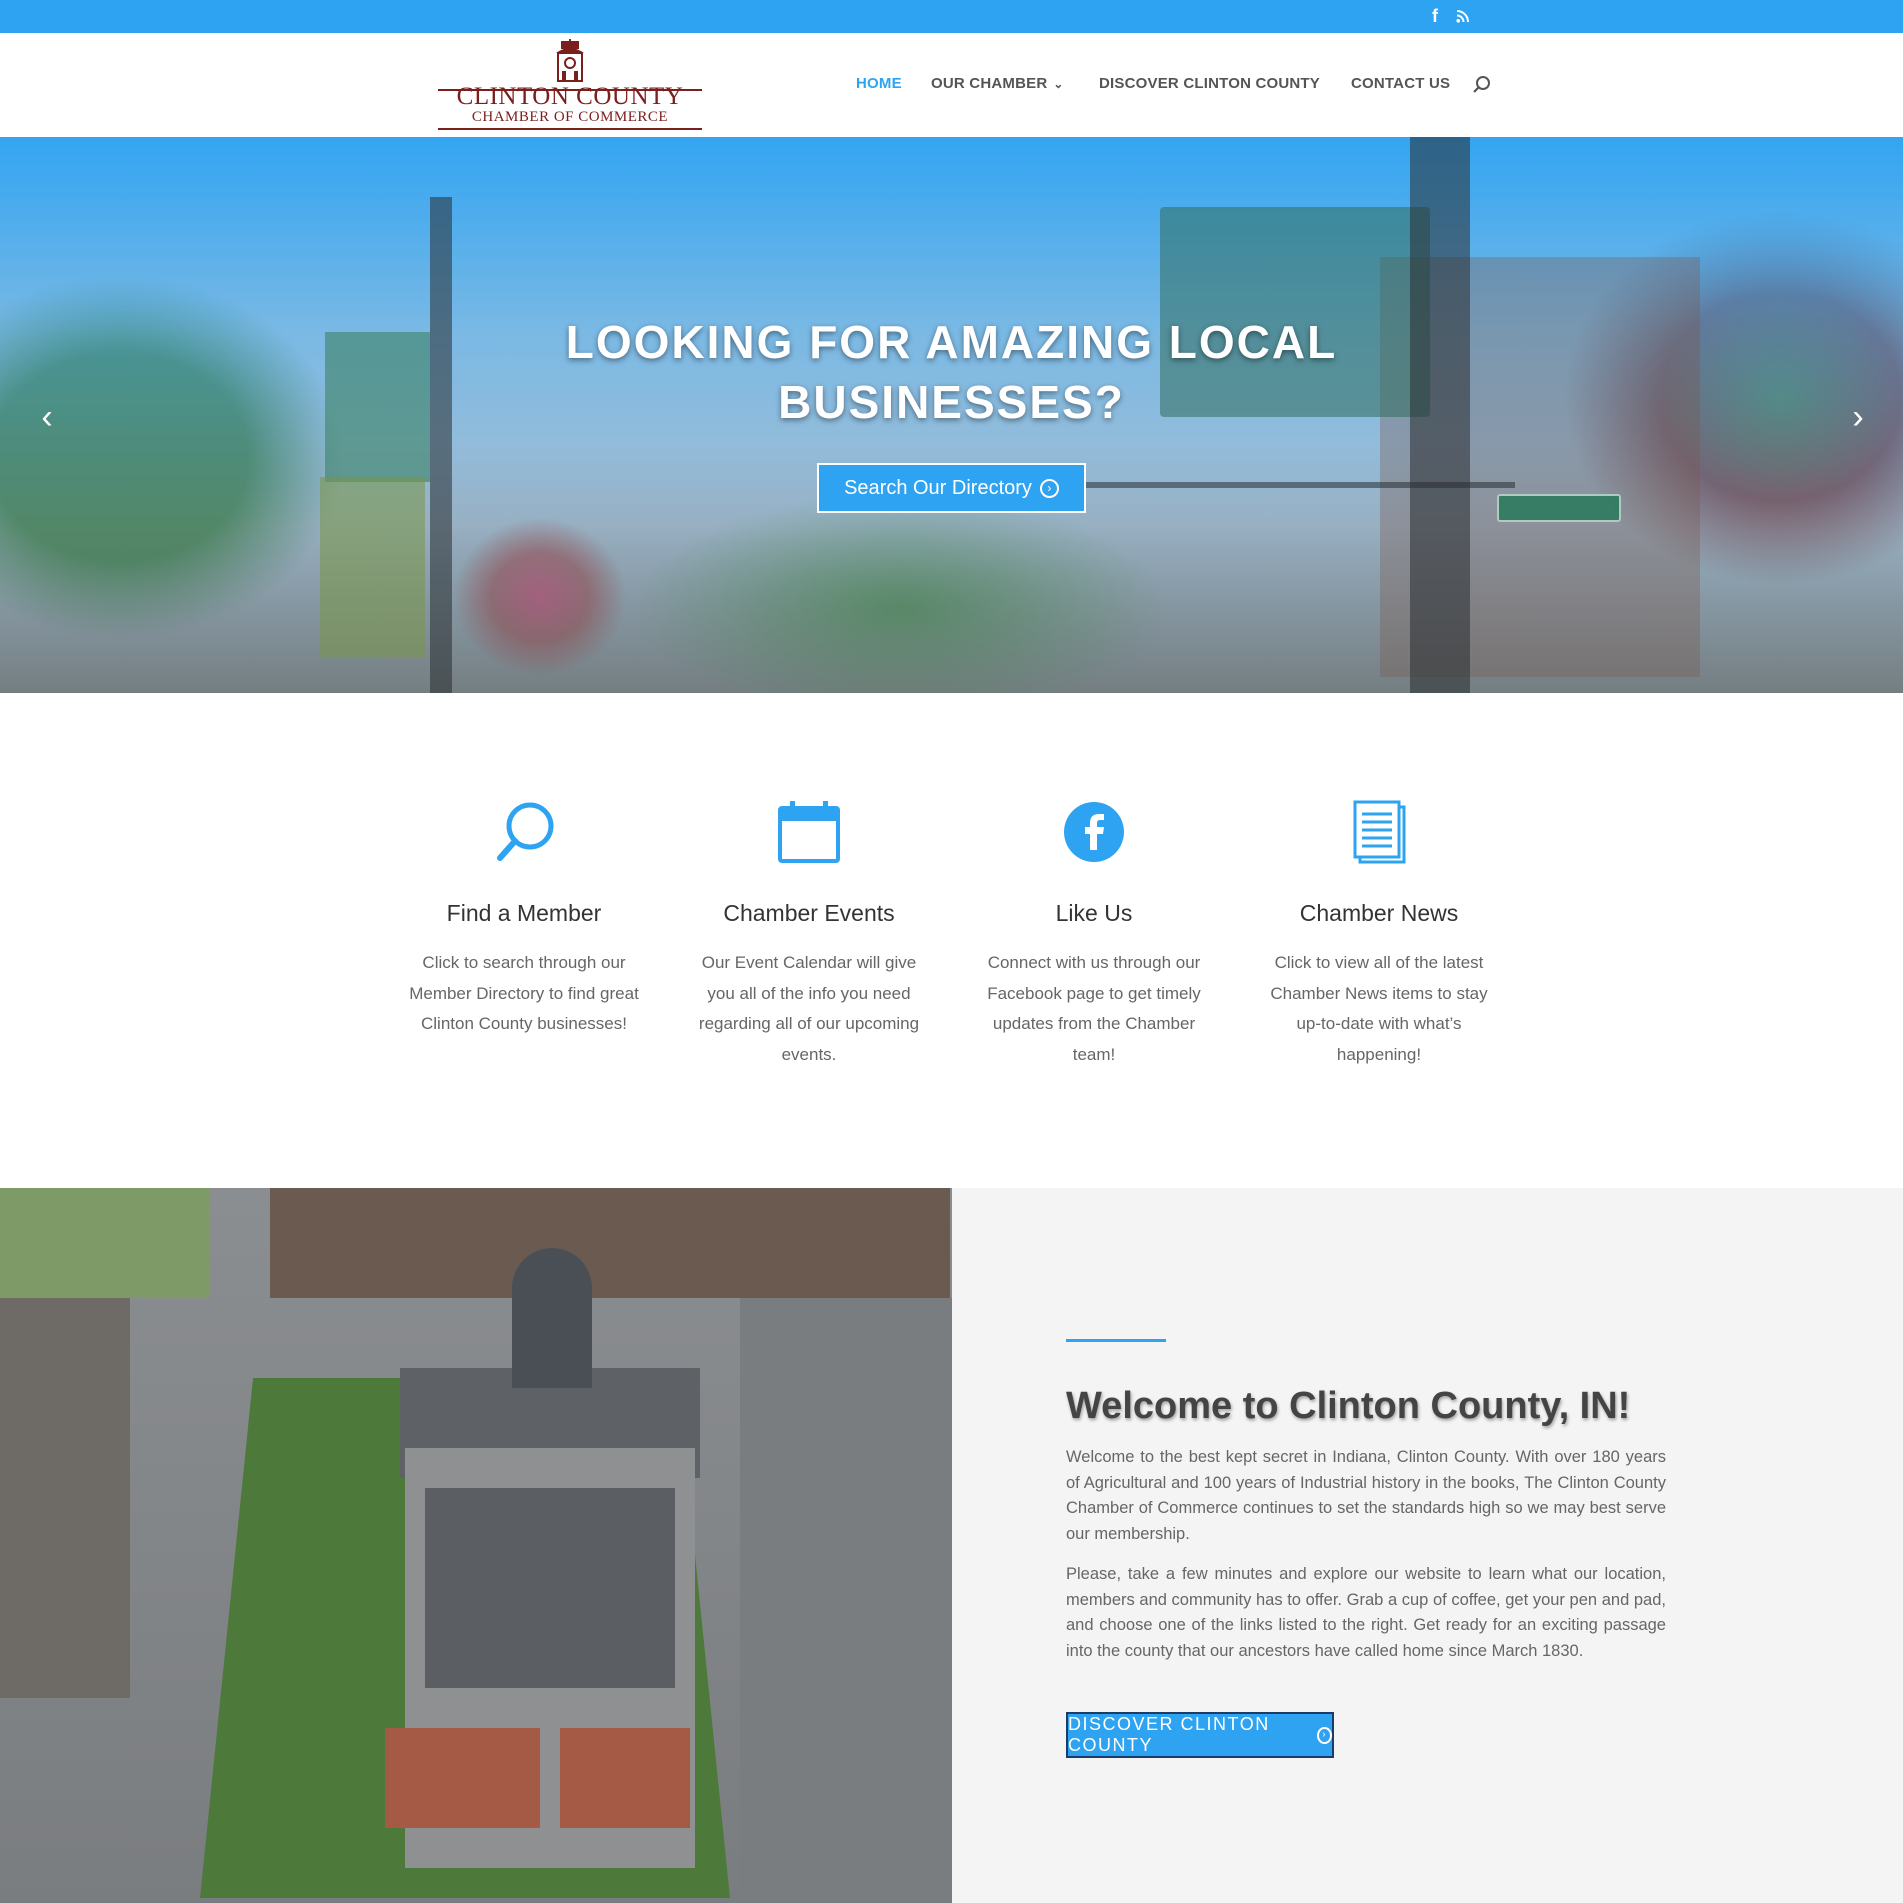 Image resolution: width=1903 pixels, height=1903 pixels. I want to click on hero-bg-street-sign, so click(1559, 508).